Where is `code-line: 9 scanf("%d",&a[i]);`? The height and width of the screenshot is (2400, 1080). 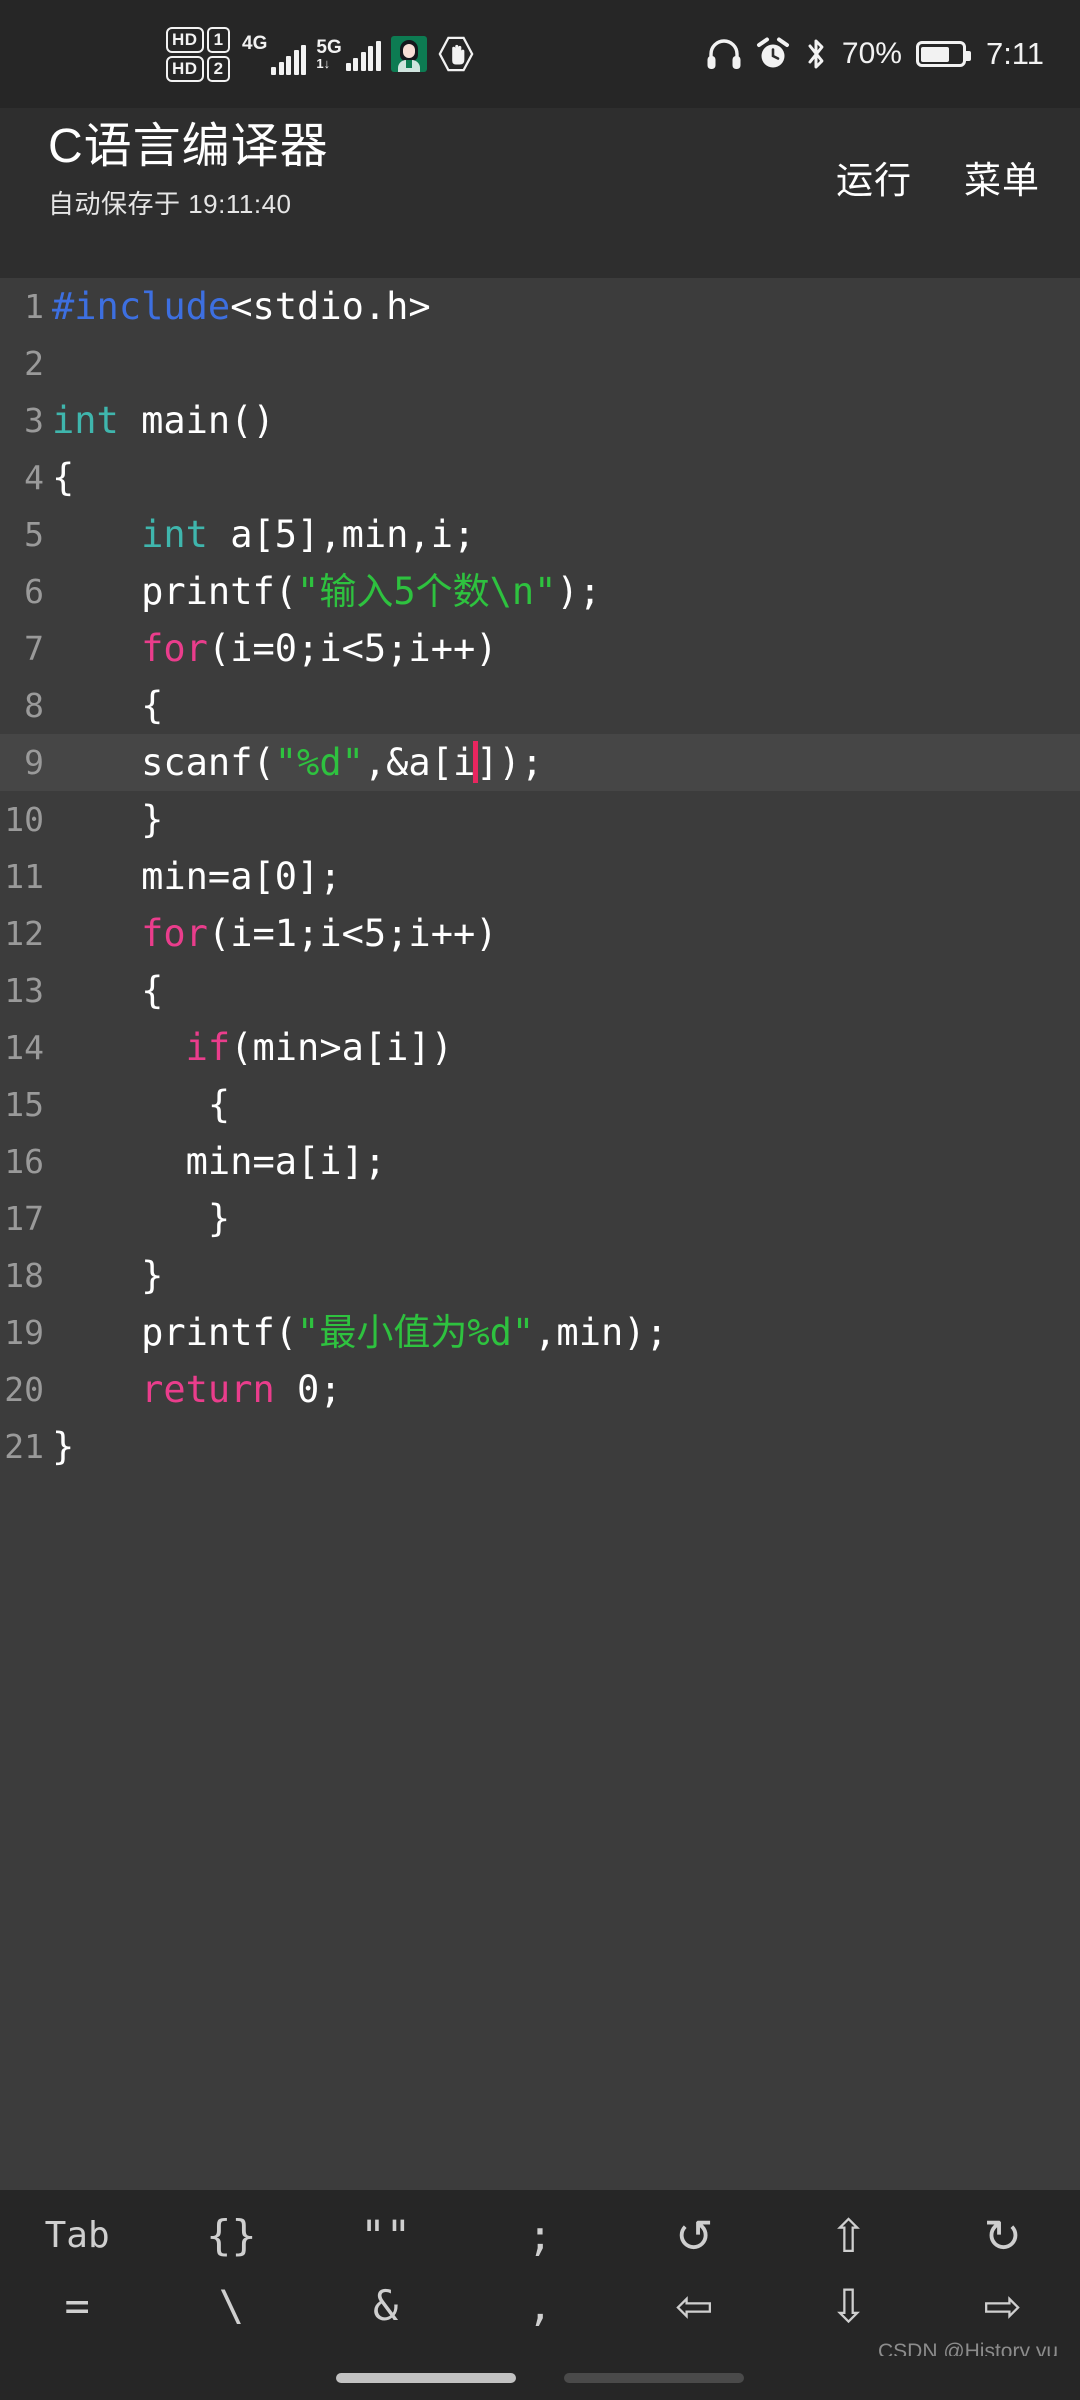
code-line: 9 scanf("%d",&a[i]); is located at coordinates (540, 762).